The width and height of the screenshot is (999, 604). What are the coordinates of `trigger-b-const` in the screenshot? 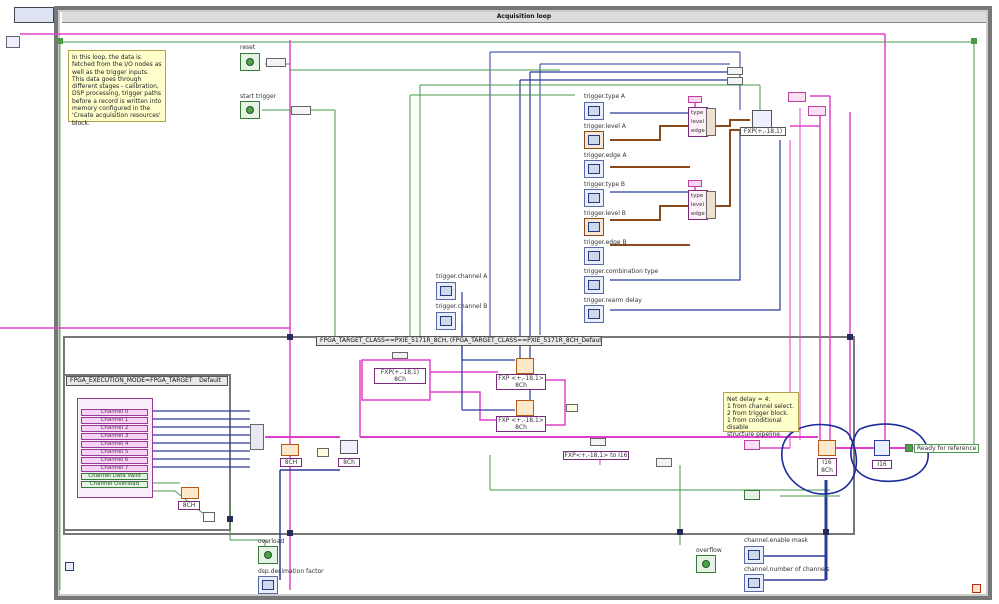 It's located at (695, 183).